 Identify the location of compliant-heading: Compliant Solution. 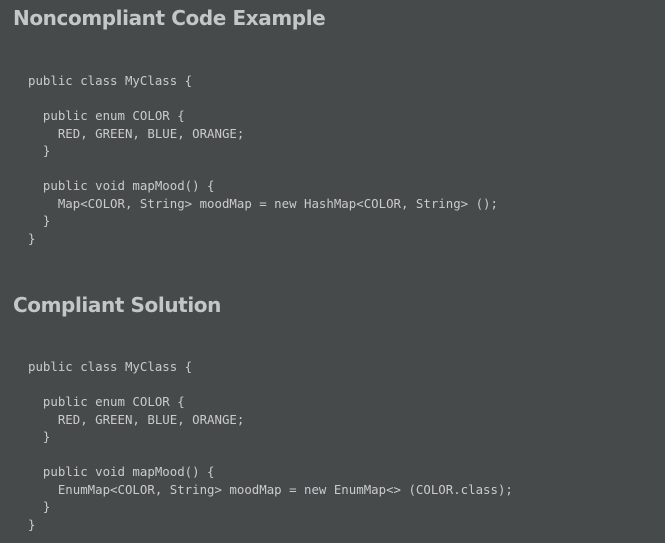
(117, 305).